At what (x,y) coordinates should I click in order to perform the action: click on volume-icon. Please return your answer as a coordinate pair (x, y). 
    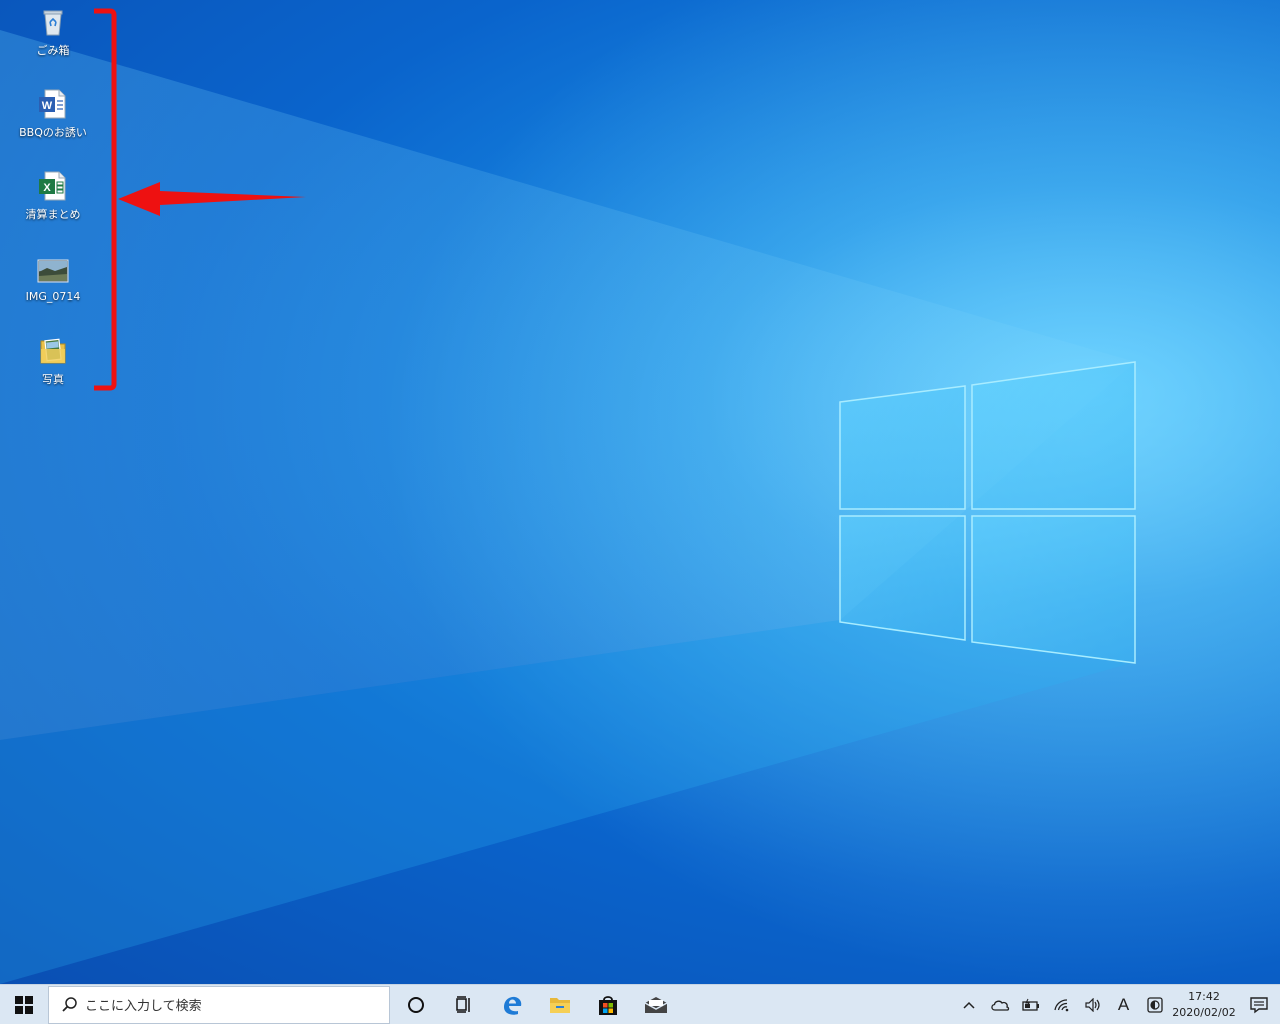
    Looking at the image, I should click on (1092, 1005).